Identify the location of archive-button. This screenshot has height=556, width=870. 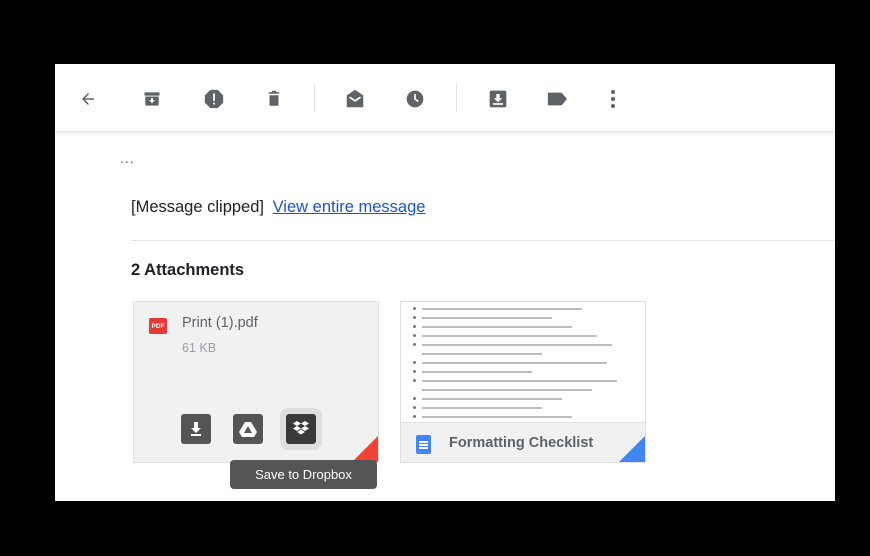
(152, 99).